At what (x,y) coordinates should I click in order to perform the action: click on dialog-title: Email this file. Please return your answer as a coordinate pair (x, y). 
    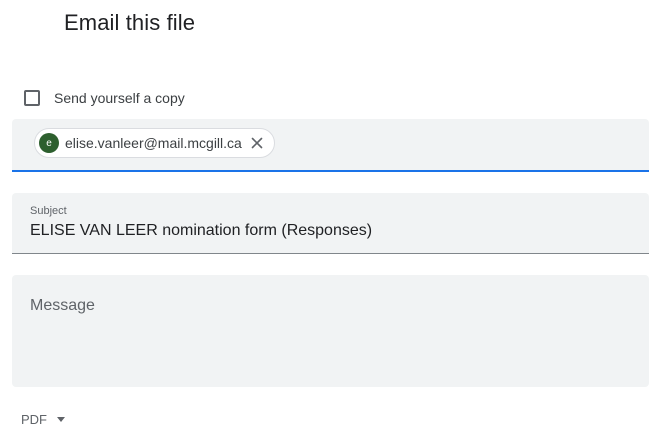
    Looking at the image, I should click on (130, 22).